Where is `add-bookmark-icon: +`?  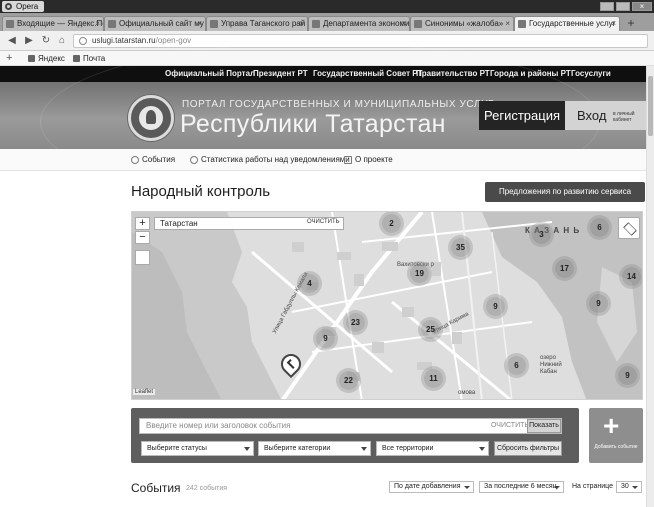
add-bookmark-icon: + is located at coordinates (9, 58).